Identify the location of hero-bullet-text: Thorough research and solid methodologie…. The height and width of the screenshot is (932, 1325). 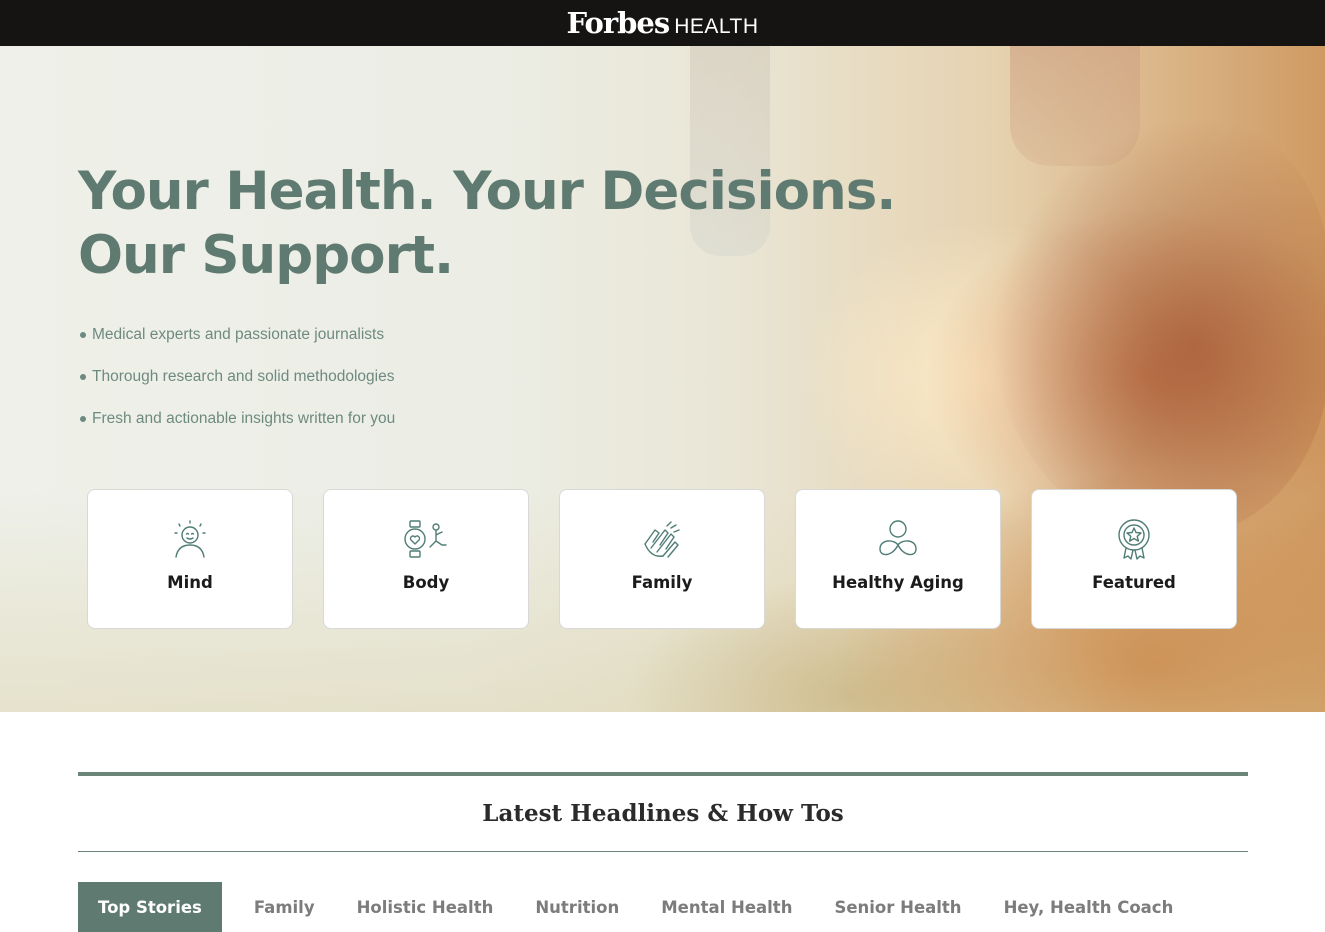
(243, 376).